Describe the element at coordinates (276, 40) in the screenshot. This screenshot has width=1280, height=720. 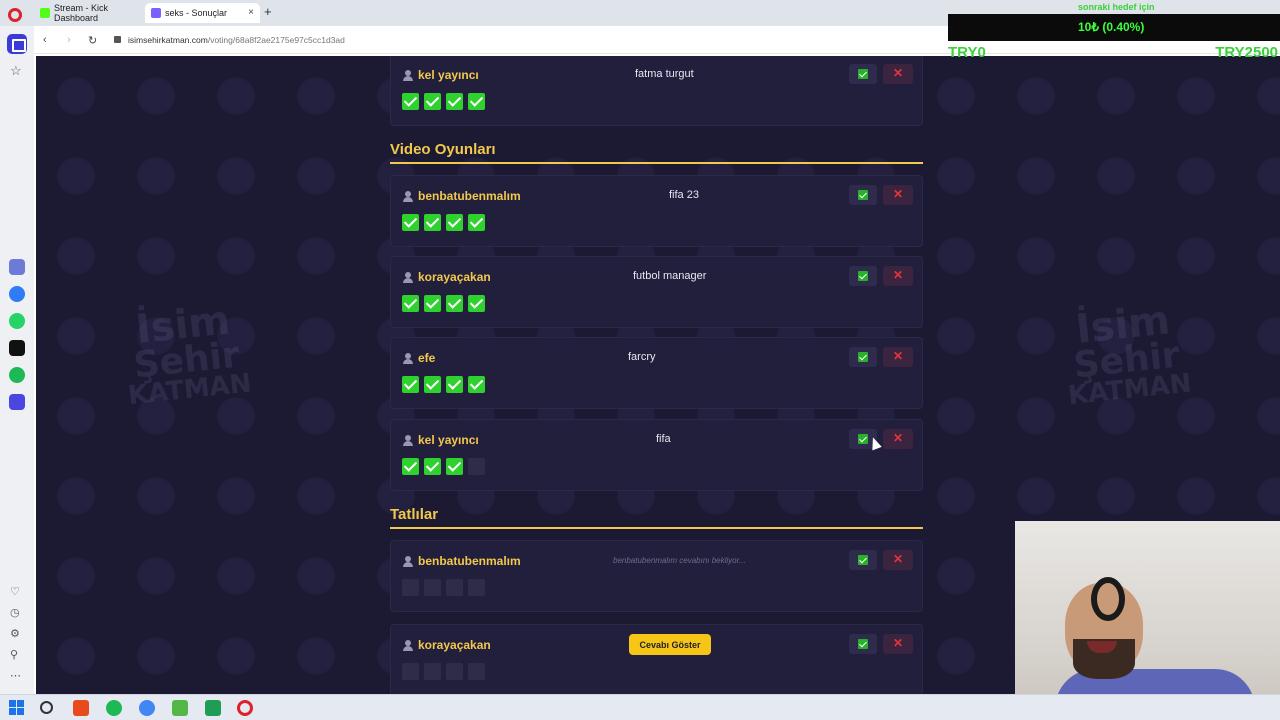
I see `url-path: /voting/68a8f2ae2175e97c5cc1d3ad` at that location.